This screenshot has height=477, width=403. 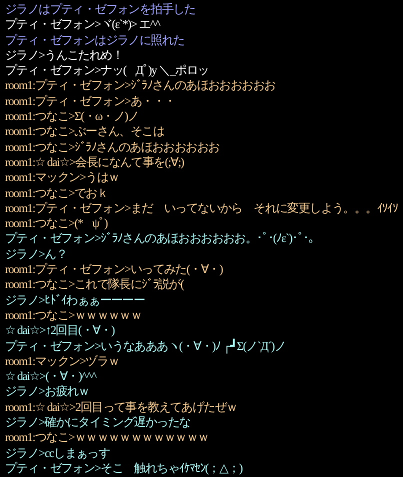 What do you see at coordinates (107, 438) in the screenshot?
I see `chat-message: room1:つなこ>ｗｗｗｗｗｗｗｗｗｗｗｗ` at bounding box center [107, 438].